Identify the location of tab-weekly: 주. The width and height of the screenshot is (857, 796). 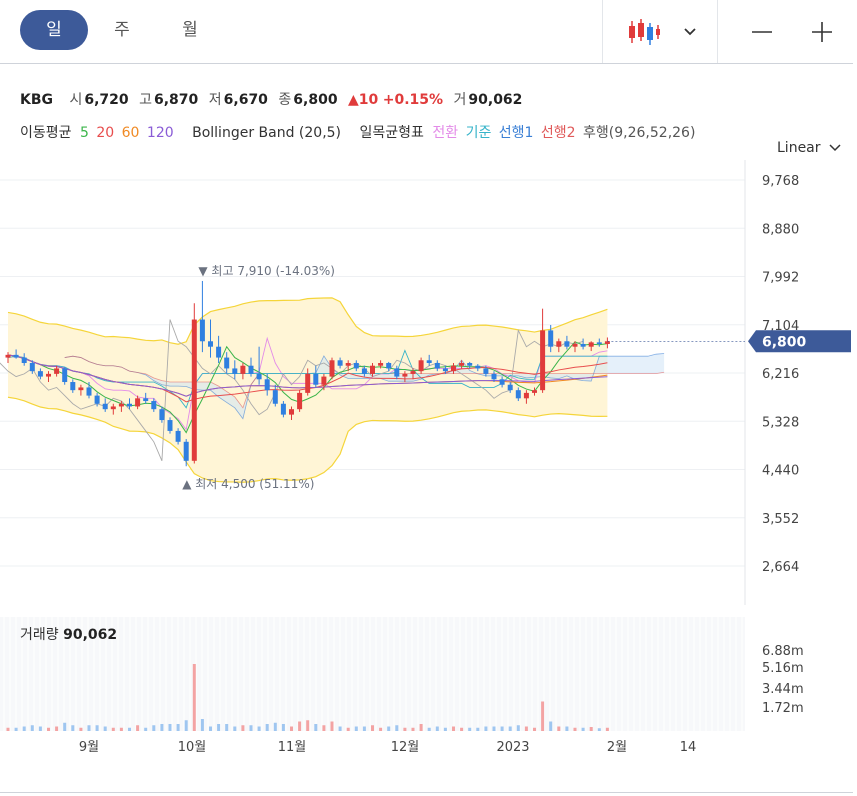
(122, 30).